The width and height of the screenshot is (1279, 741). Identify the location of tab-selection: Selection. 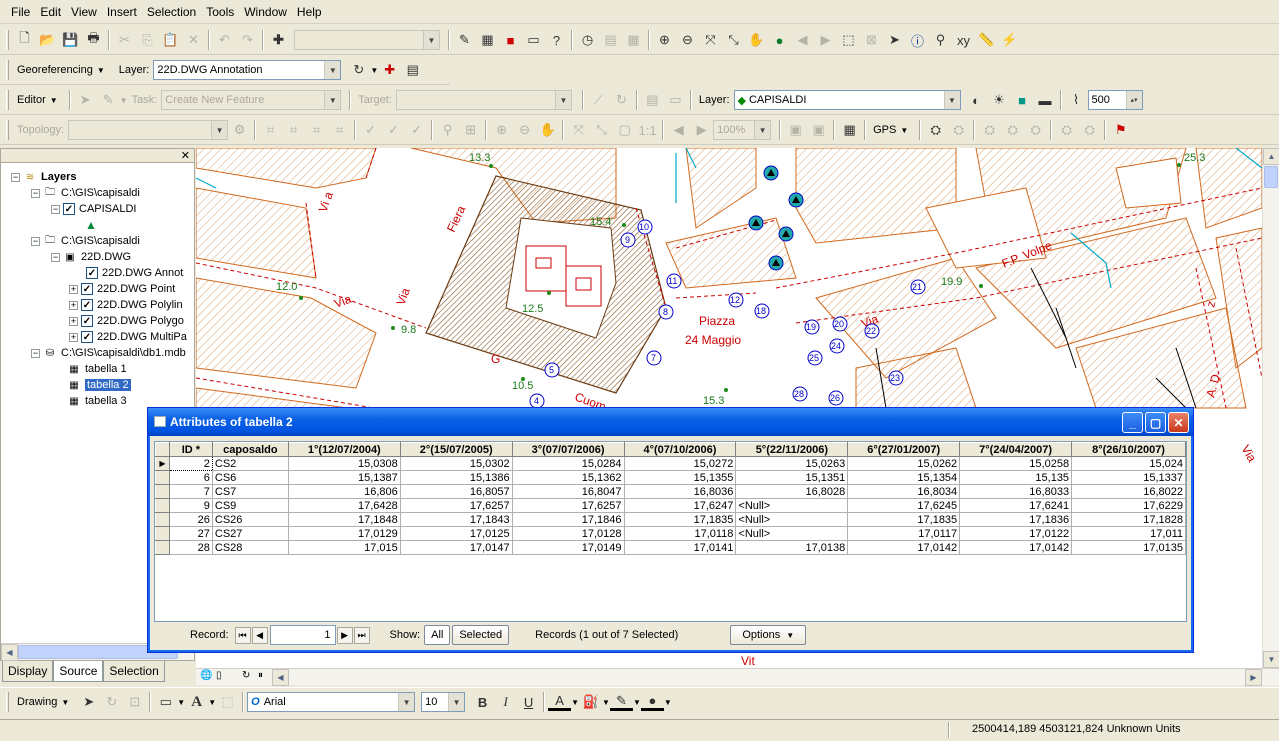
(134, 671).